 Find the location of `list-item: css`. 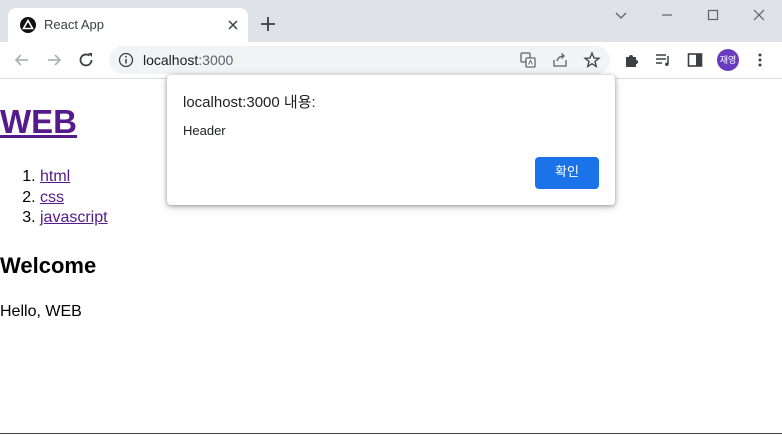

list-item: css is located at coordinates (74, 198).